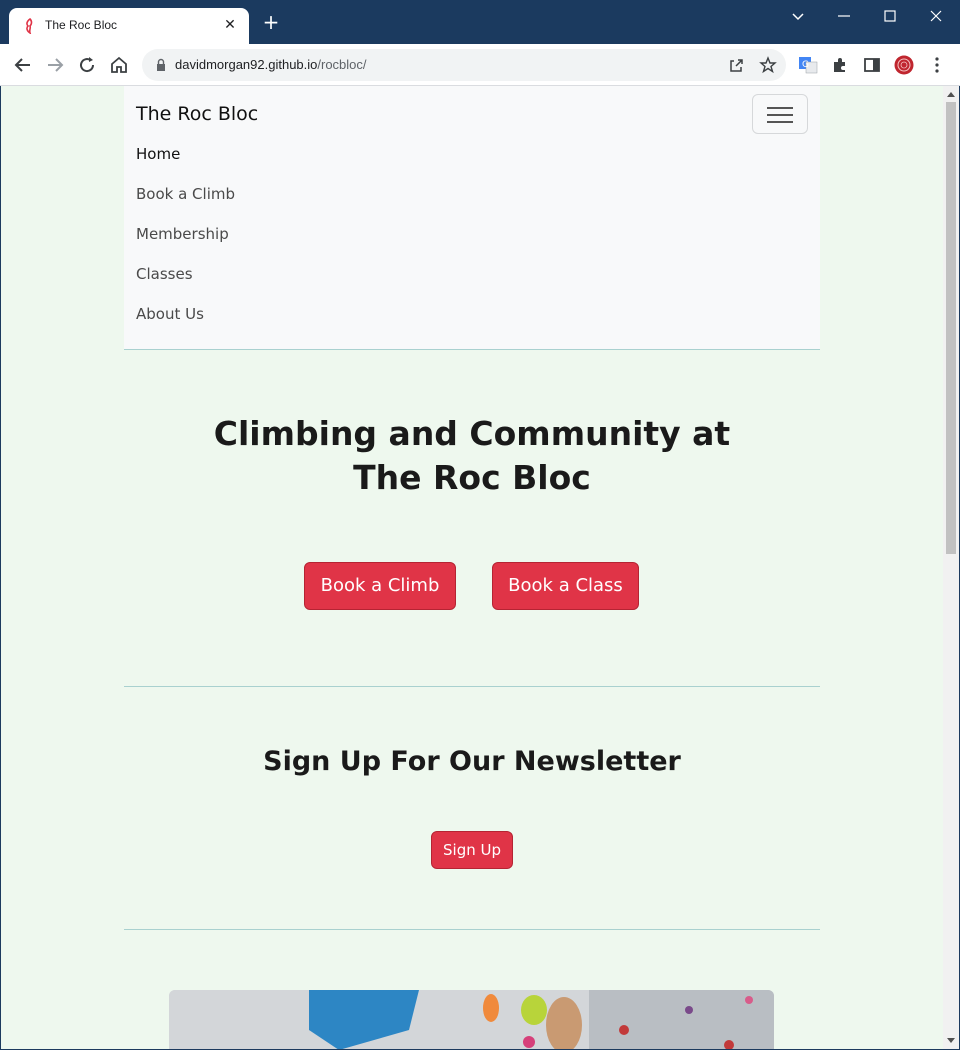 The width and height of the screenshot is (960, 1050). I want to click on climbing-wall-image, so click(471, 1019).